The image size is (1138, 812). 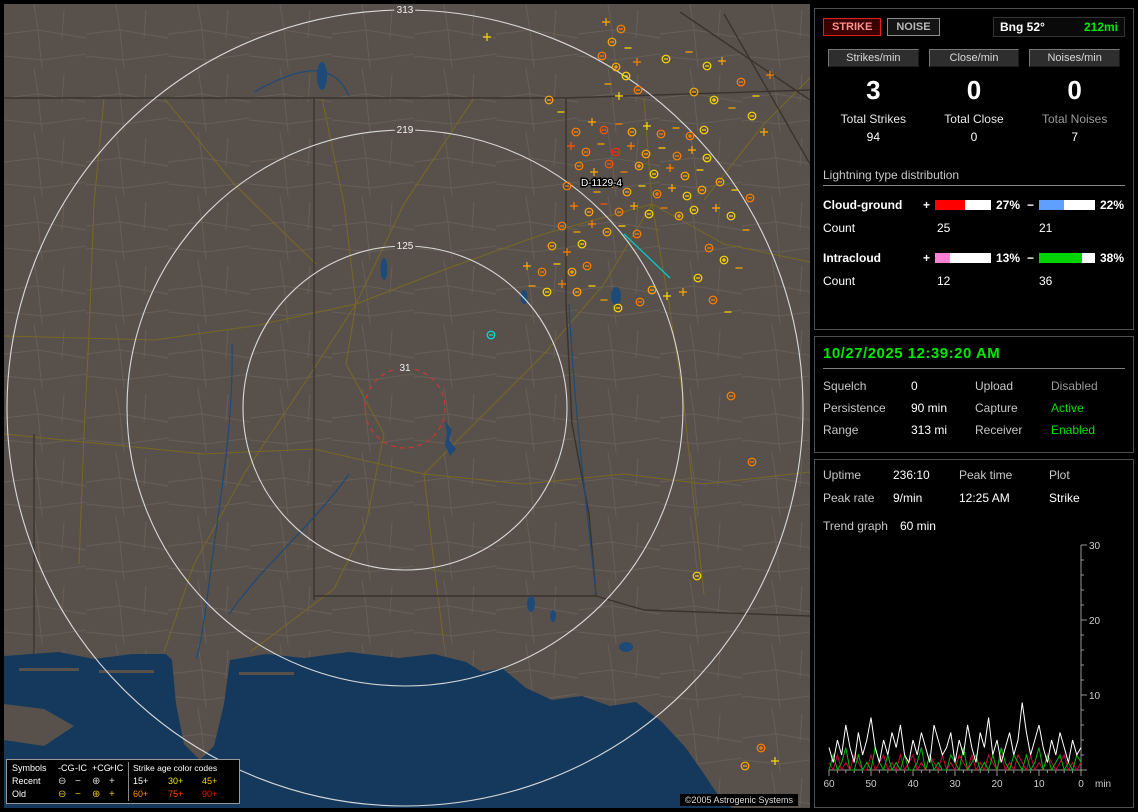 What do you see at coordinates (1067, 258) in the screenshot?
I see `ic-minus-bar` at bounding box center [1067, 258].